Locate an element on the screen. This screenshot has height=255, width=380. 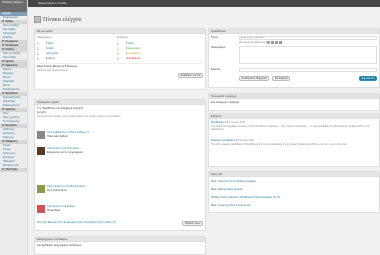
page-title: Πίνακα ελέγχου is located at coordinates (62, 19).